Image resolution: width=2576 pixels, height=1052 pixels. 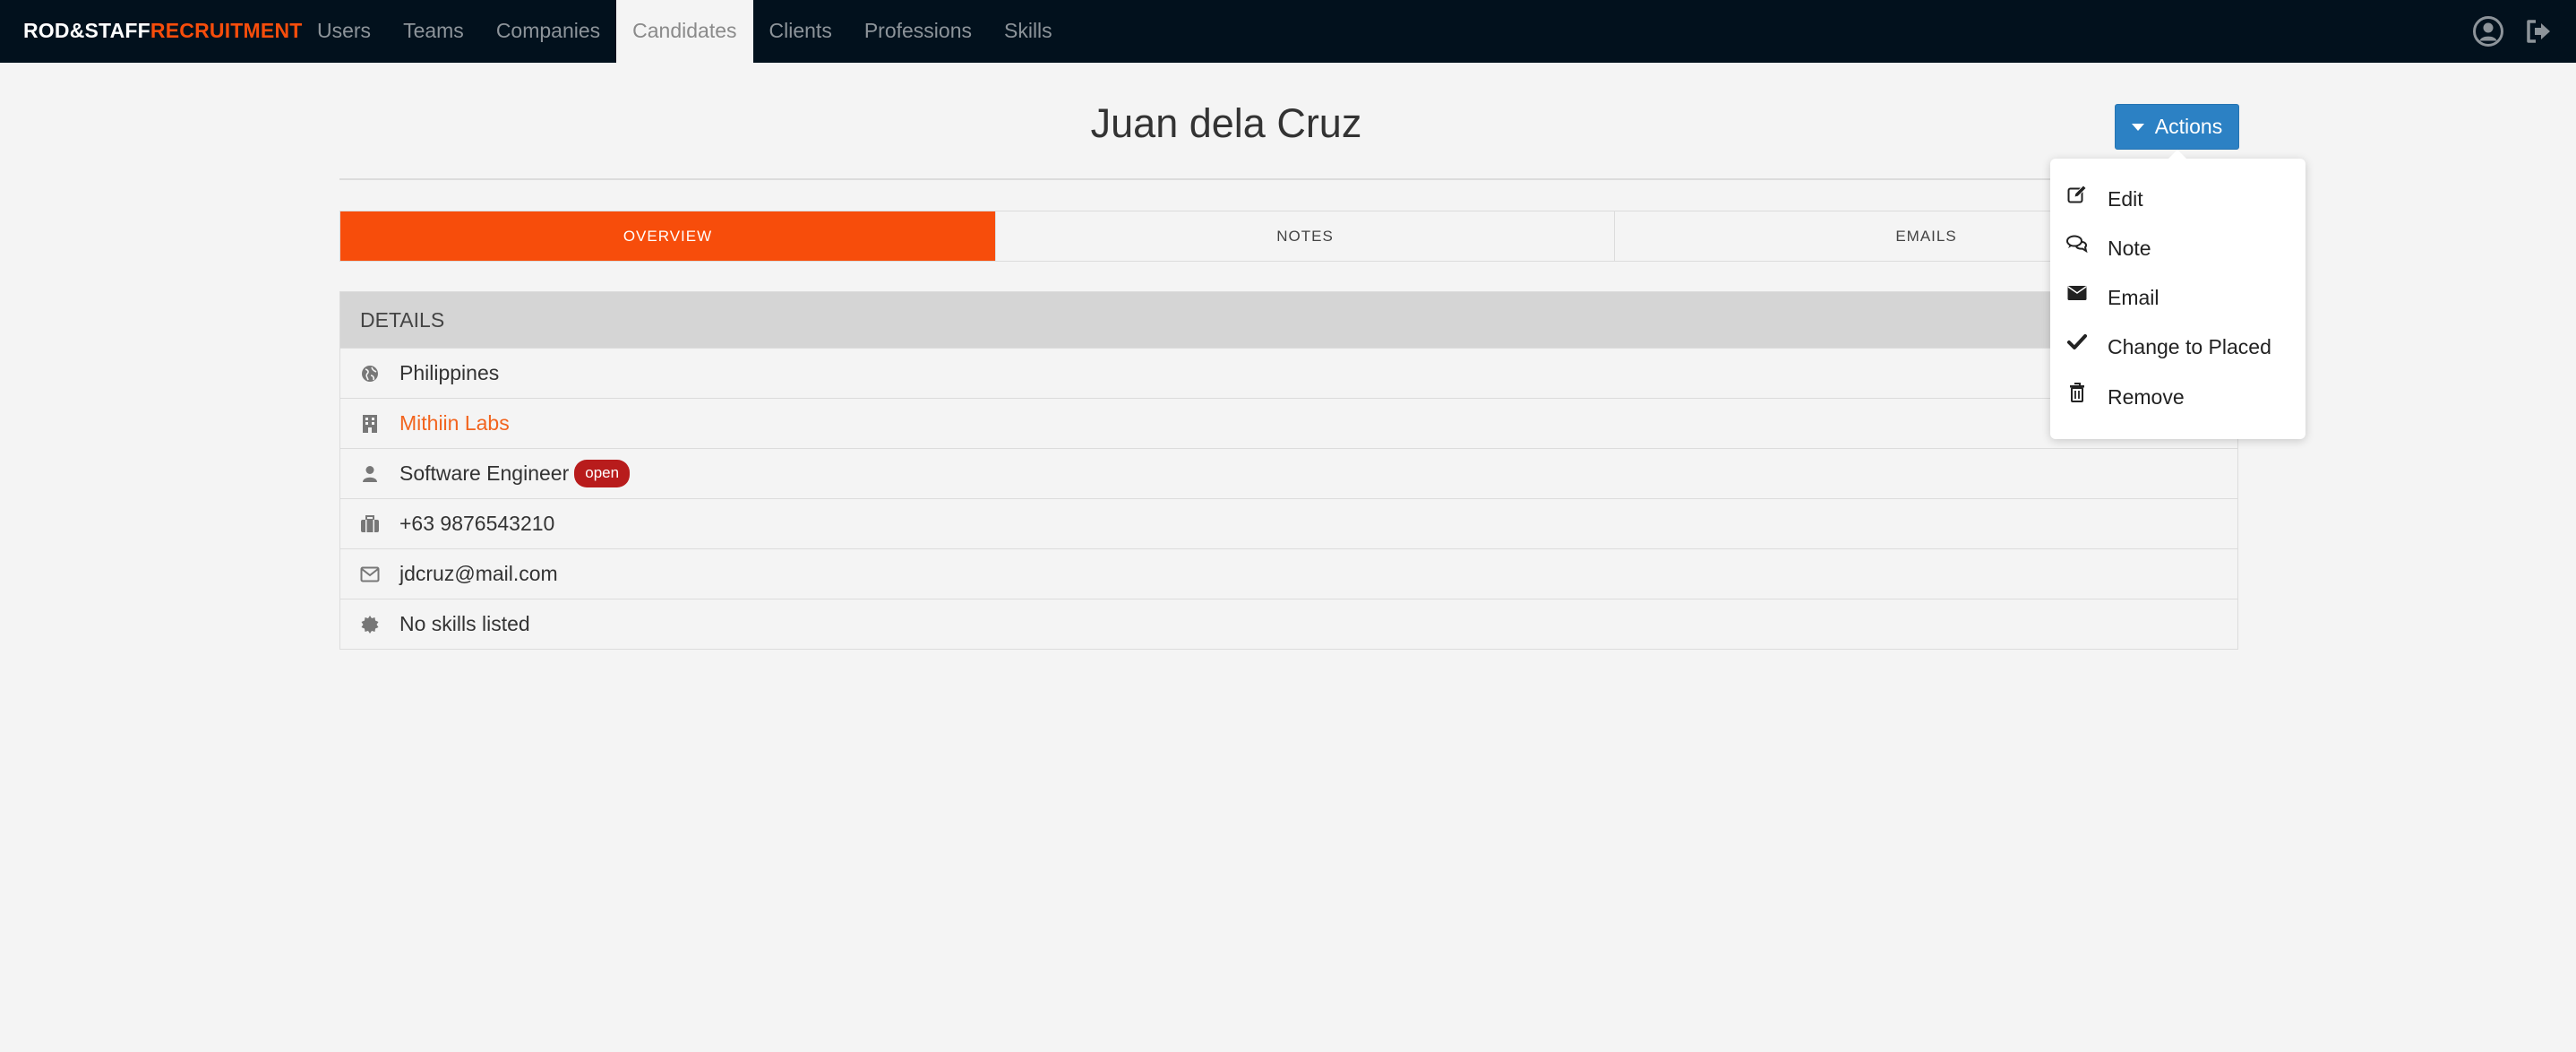 I want to click on details-header: DETAILS, so click(x=1288, y=320).